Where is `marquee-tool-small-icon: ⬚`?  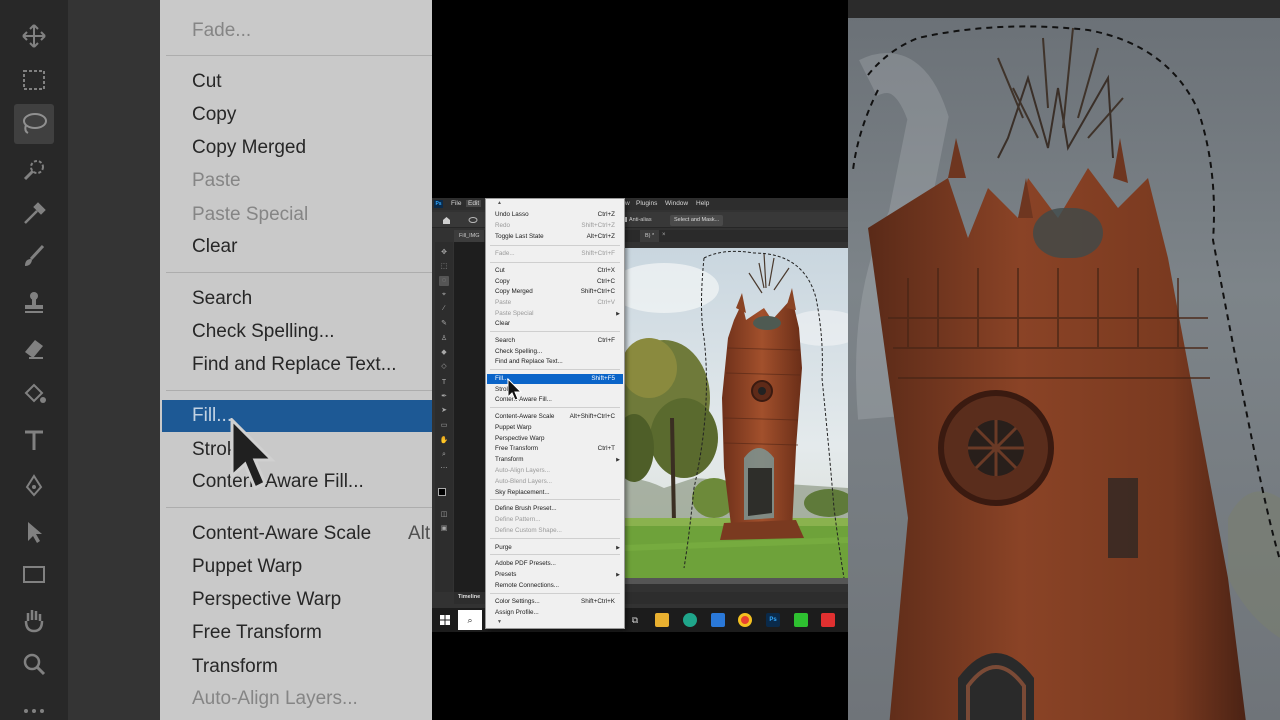 marquee-tool-small-icon: ⬚ is located at coordinates (444, 267).